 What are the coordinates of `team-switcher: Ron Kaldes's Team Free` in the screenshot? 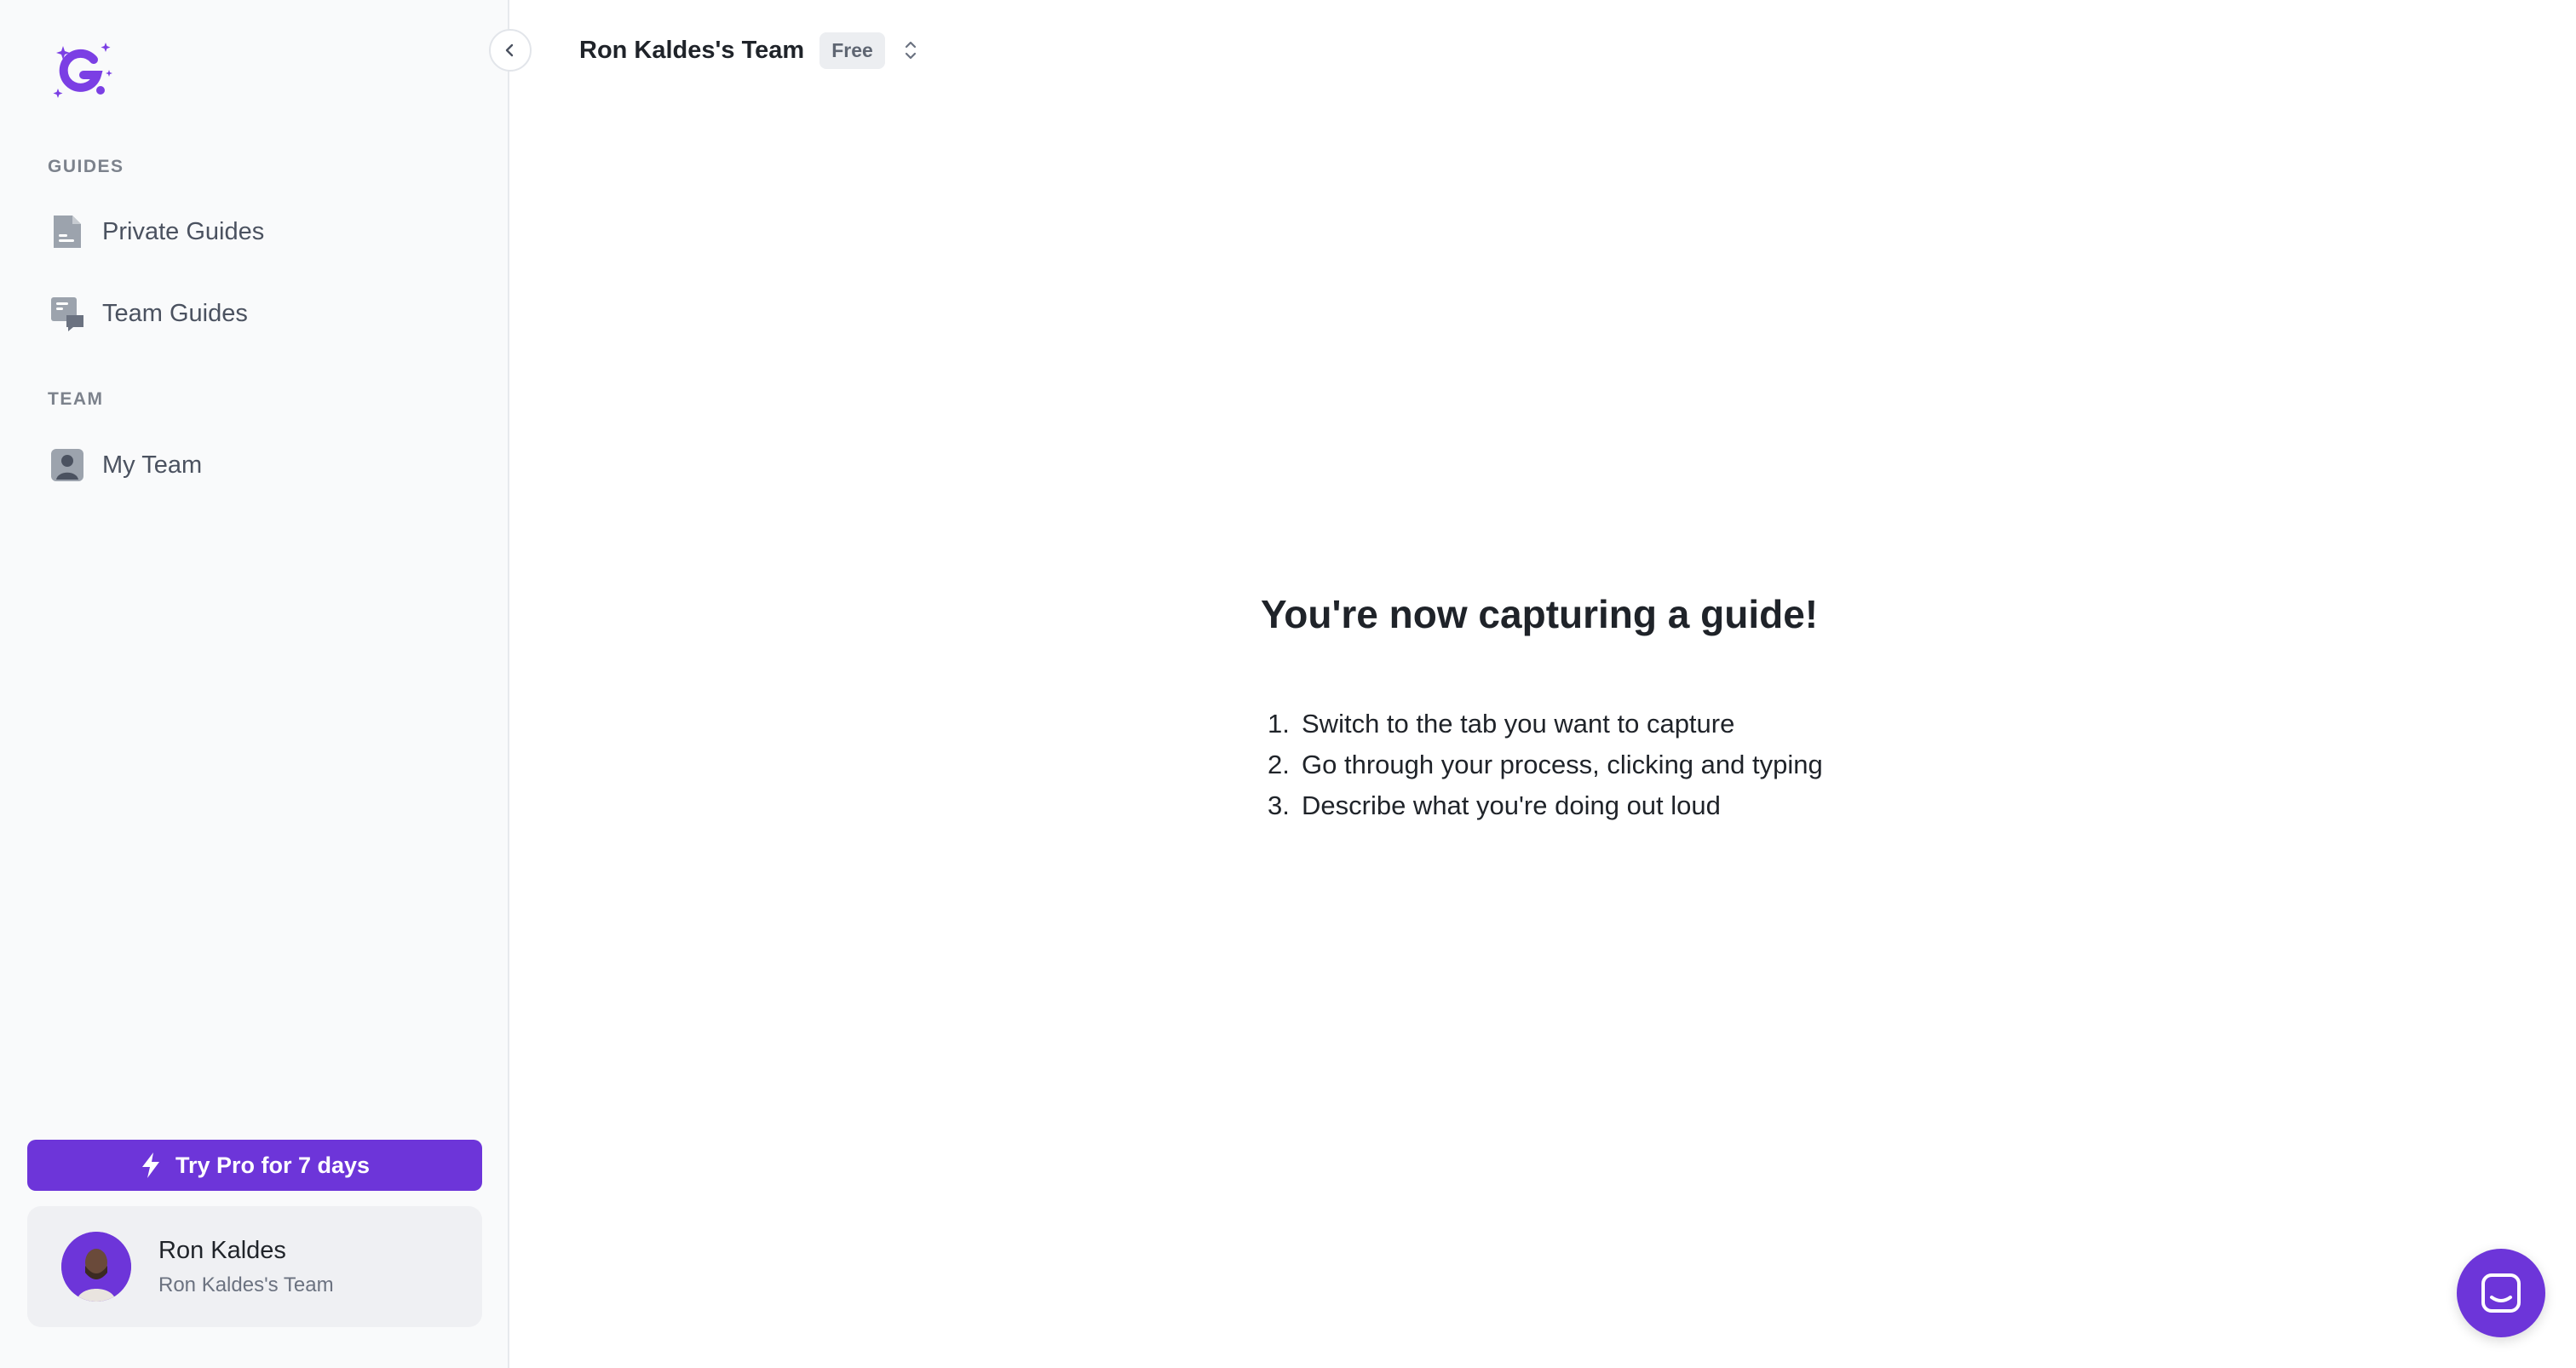 It's located at (749, 50).